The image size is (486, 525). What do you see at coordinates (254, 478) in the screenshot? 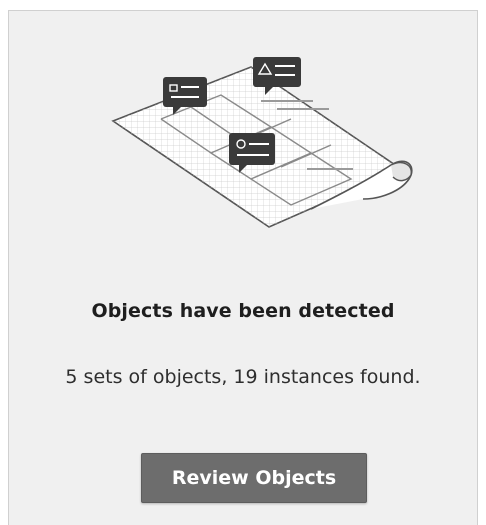
I see `review-objects-button: Review Objects` at bounding box center [254, 478].